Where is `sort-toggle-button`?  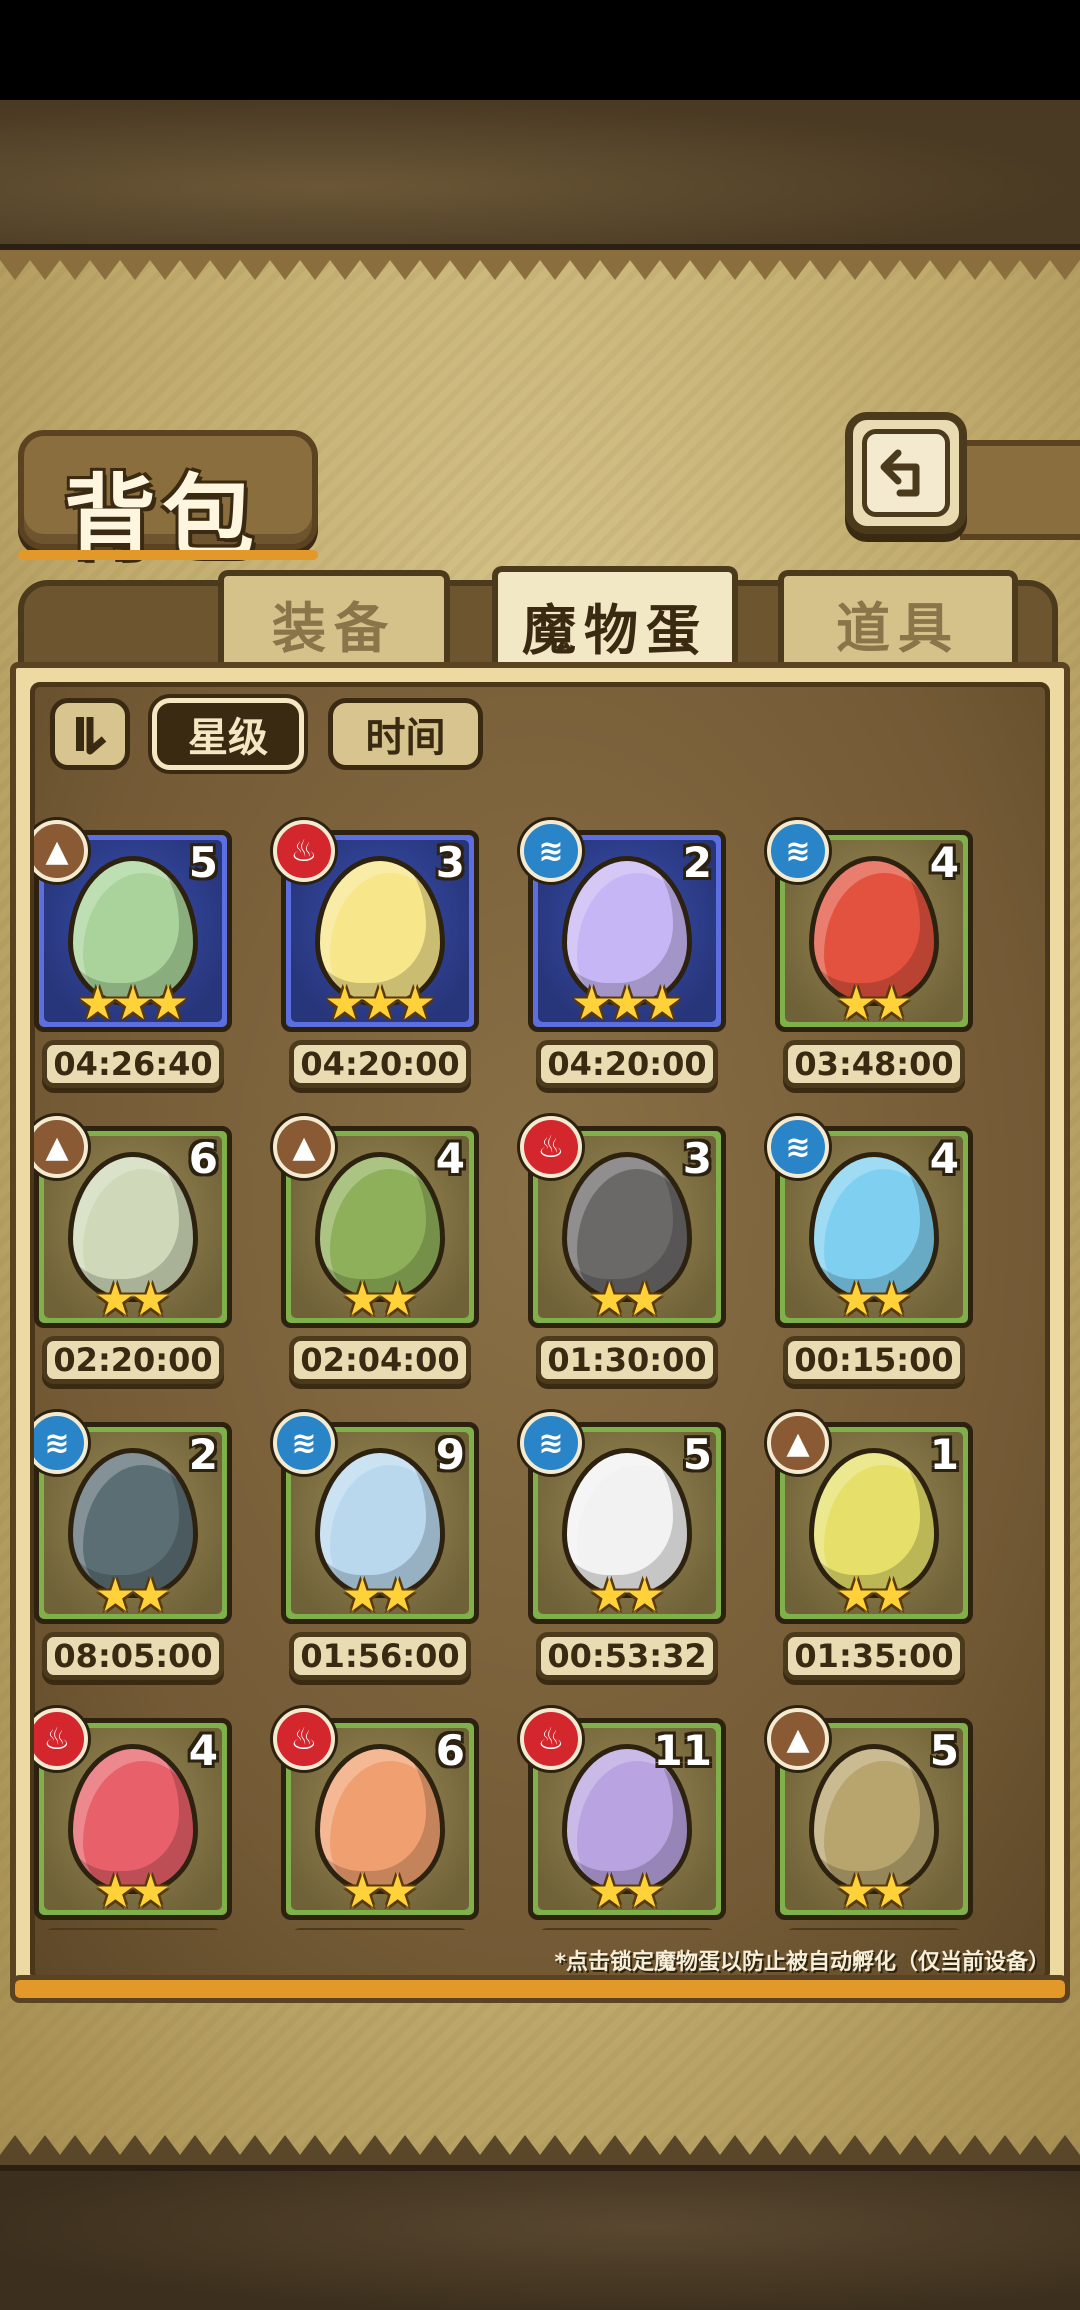 sort-toggle-button is located at coordinates (90, 734).